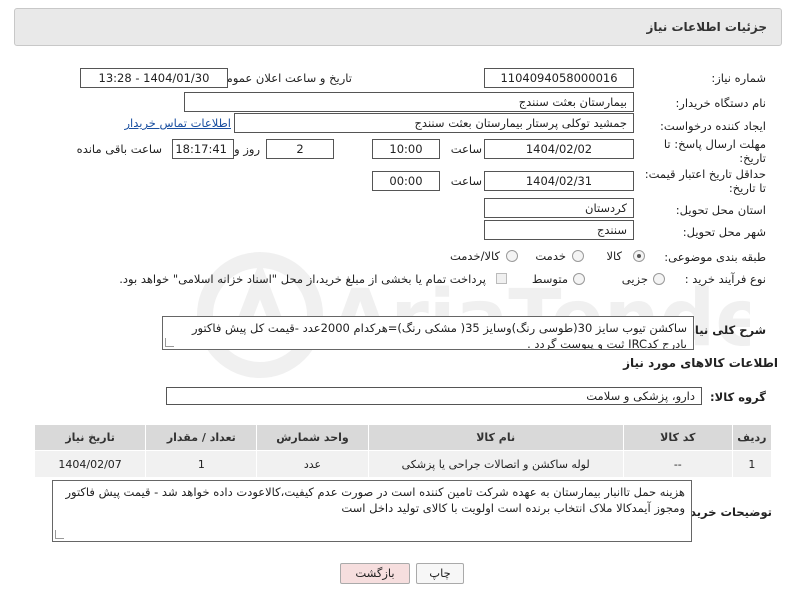 Image resolution: width=788 pixels, height=598 pixels. I want to click on cell-name: لوله ساکشن و اتصالات جراحی یا پزشکی, so click(495, 464).